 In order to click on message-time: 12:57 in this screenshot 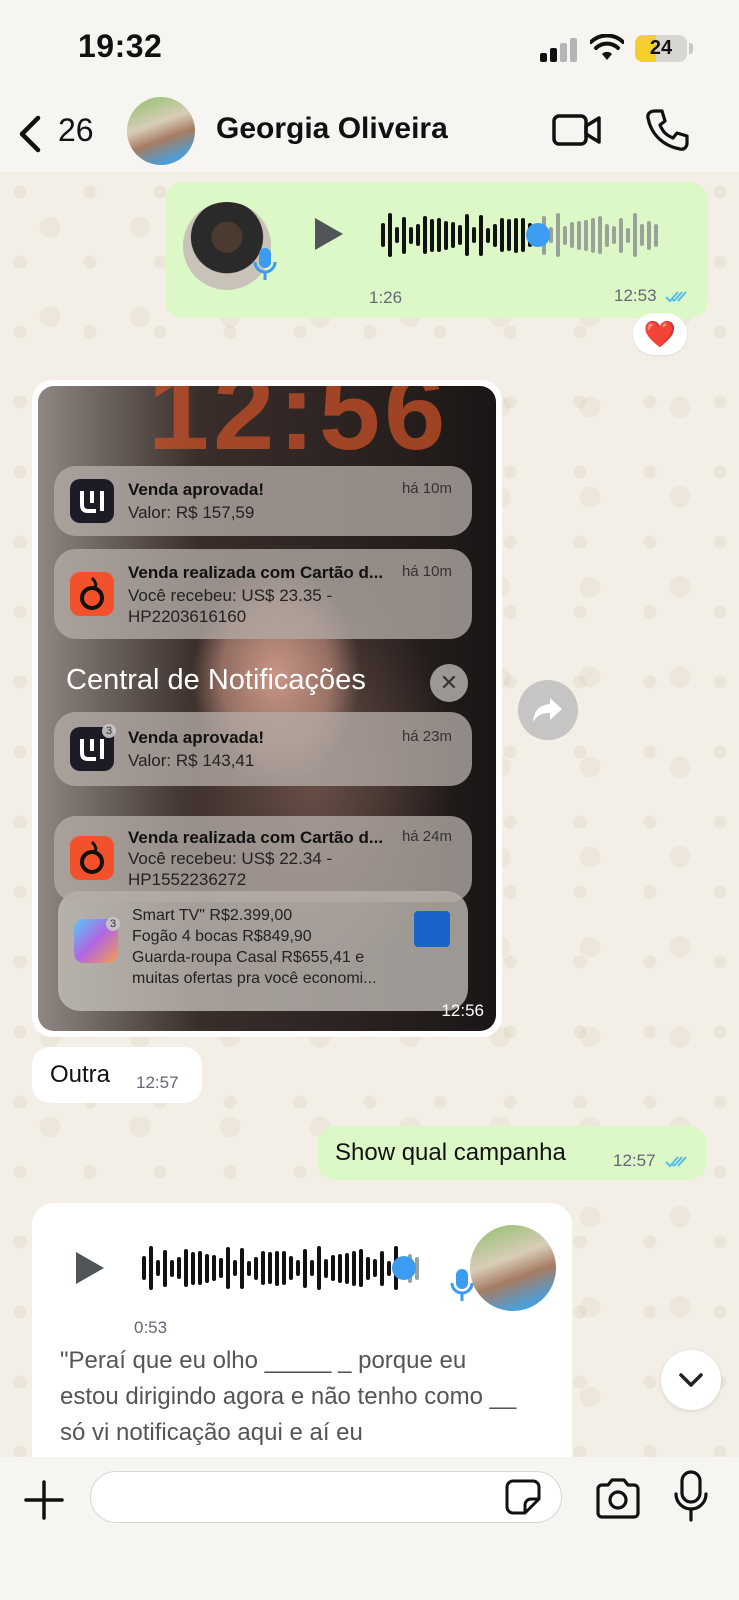, I will do `click(157, 1082)`.